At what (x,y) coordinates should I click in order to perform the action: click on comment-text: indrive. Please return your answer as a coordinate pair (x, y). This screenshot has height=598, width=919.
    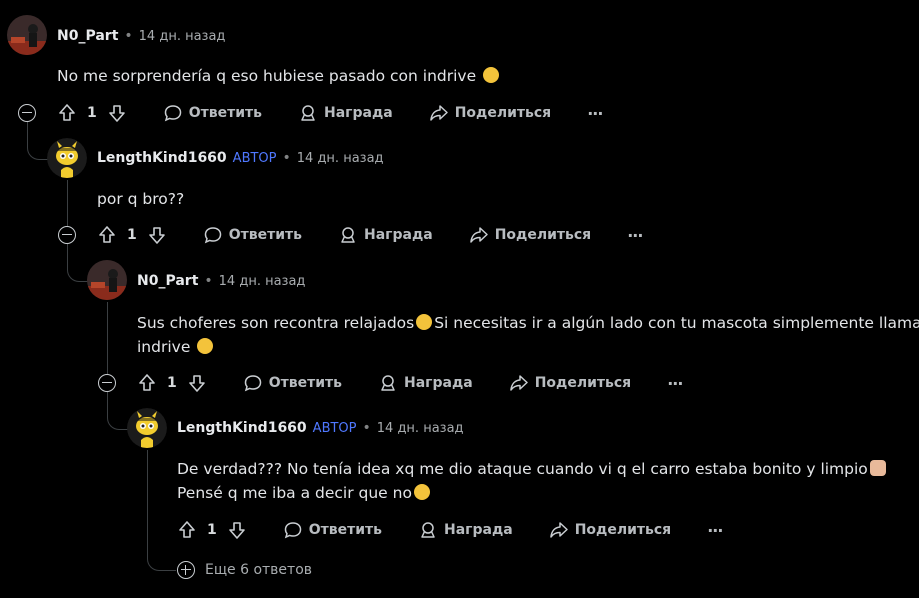
    Looking at the image, I should click on (164, 347).